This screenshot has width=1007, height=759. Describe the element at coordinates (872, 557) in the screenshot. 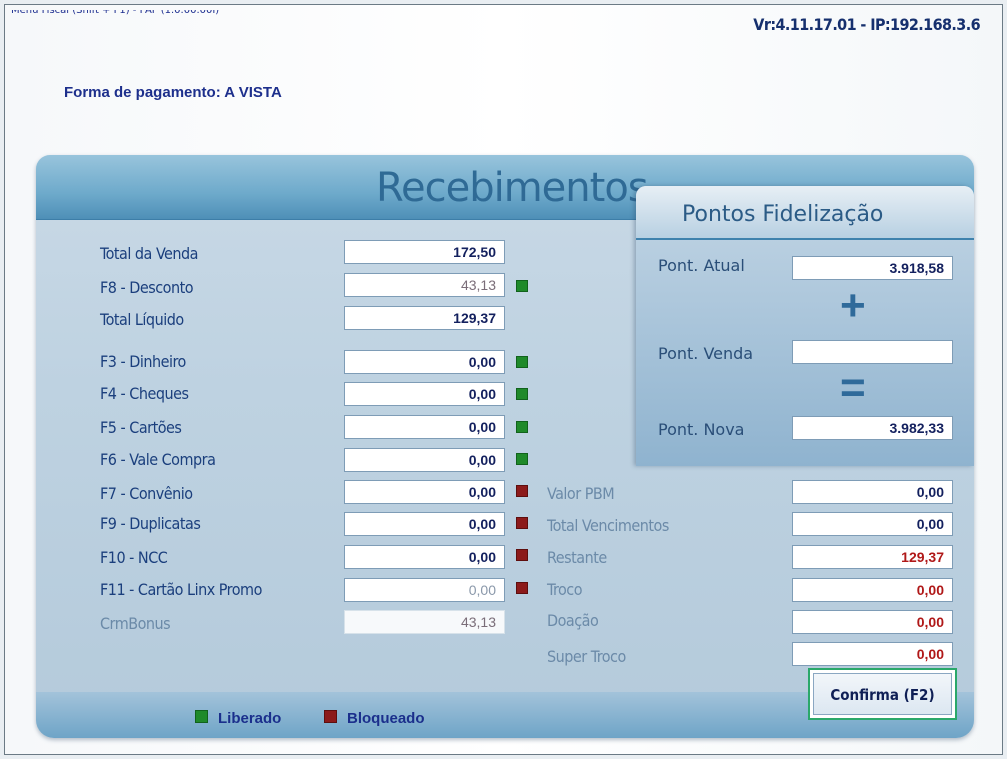

I see `restante-field: 129,37` at that location.